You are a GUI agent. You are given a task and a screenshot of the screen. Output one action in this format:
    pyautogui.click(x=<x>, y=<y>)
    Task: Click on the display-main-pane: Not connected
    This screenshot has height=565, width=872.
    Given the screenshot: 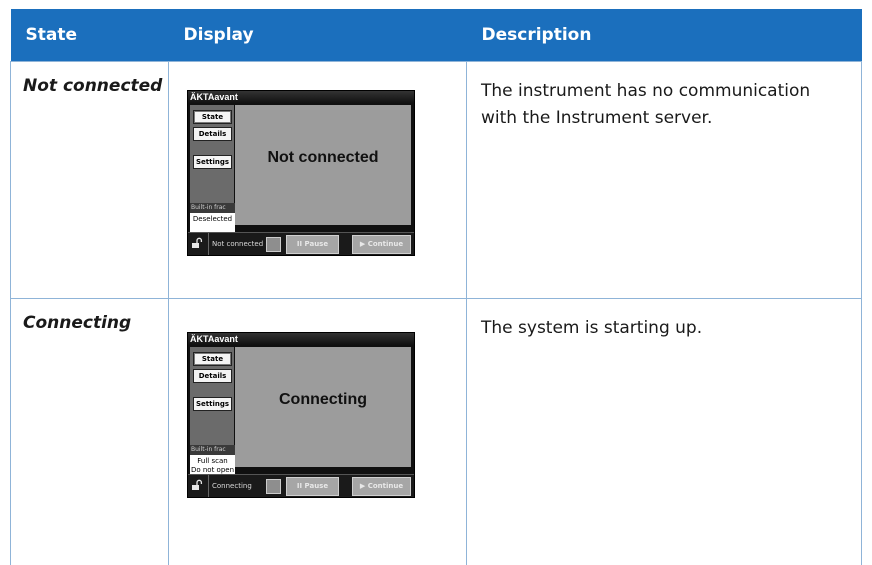 What is the action you would take?
    pyautogui.click(x=323, y=165)
    